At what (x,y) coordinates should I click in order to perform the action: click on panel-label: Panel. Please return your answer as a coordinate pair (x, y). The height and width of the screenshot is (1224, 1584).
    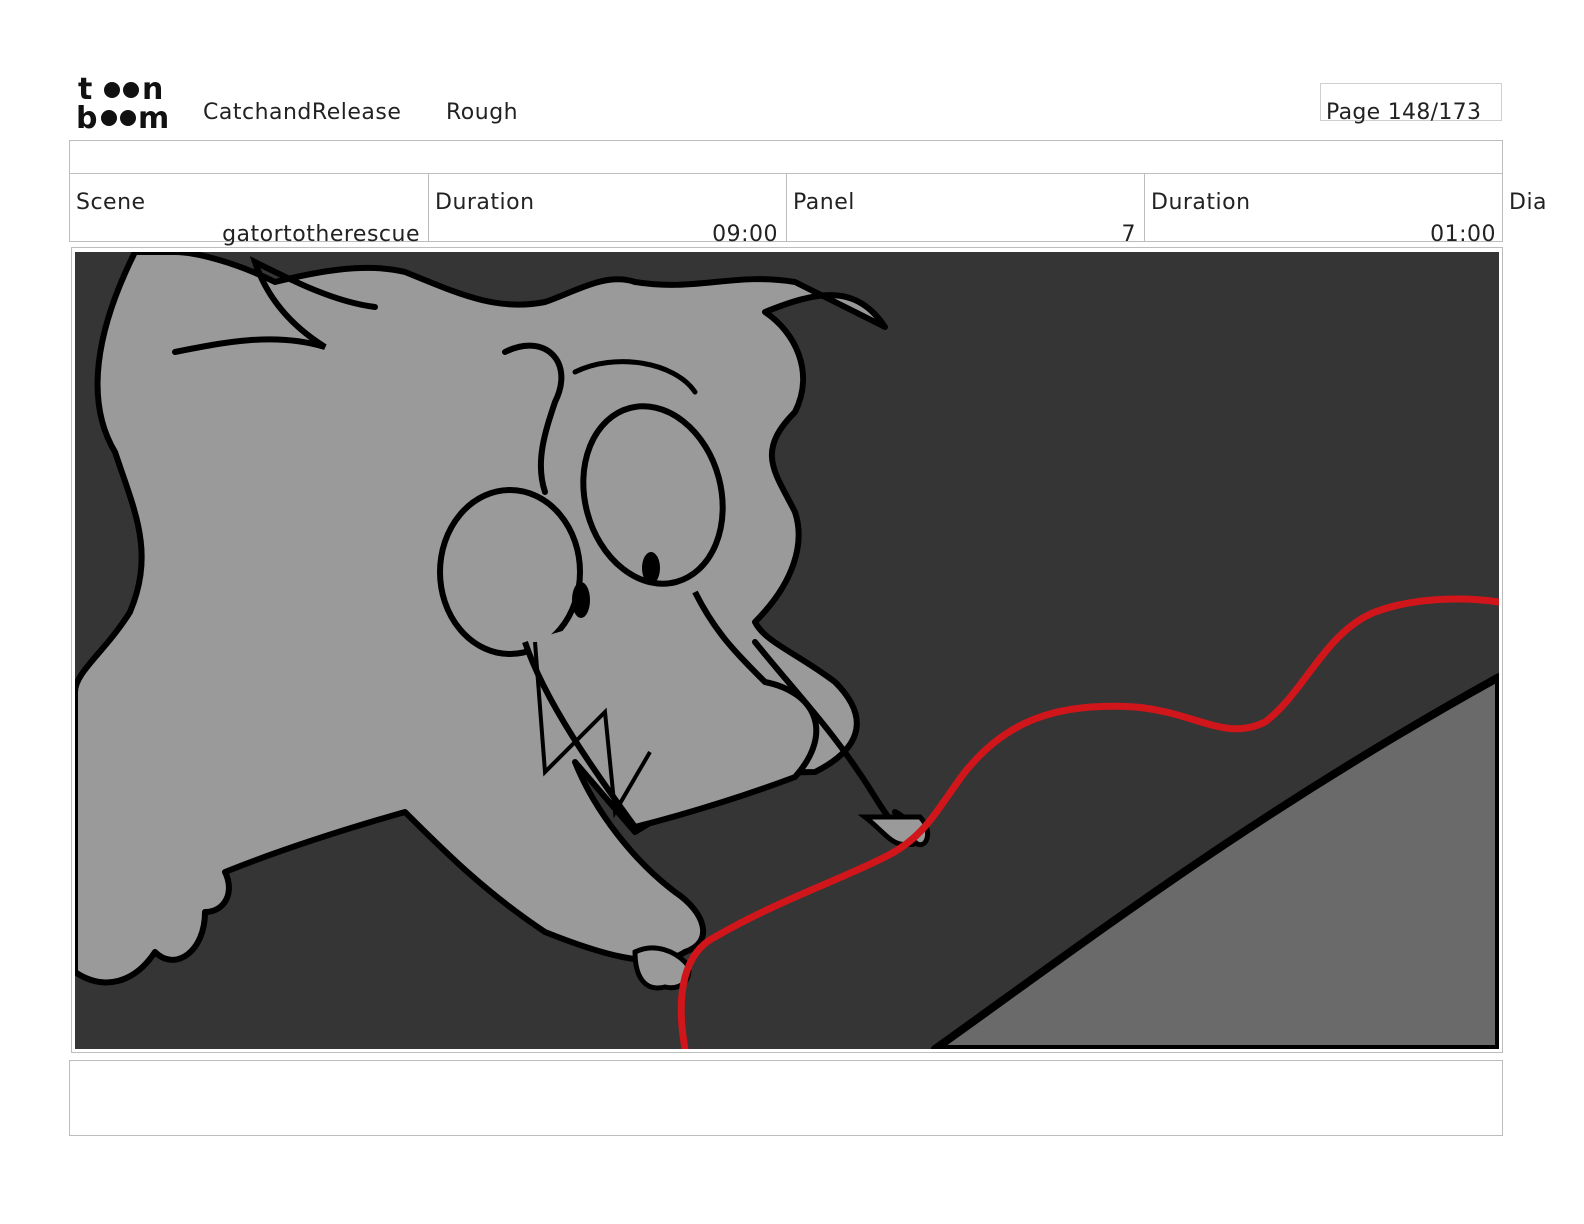
    Looking at the image, I should click on (824, 202).